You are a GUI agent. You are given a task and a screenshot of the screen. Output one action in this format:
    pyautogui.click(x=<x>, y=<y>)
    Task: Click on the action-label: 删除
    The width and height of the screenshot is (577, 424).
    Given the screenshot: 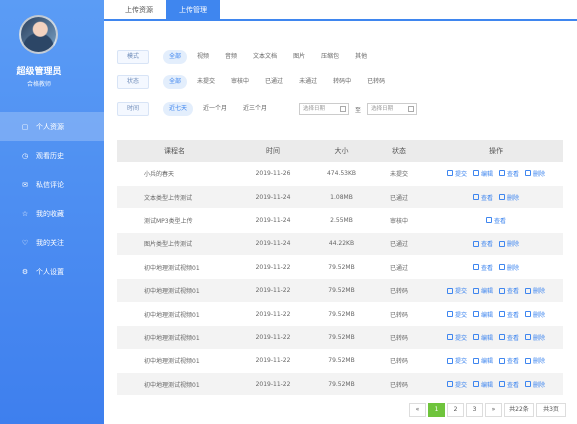 What is the action you would take?
    pyautogui.click(x=513, y=198)
    